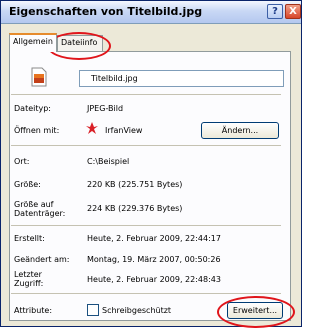  I want to click on accessed-label: Letzter Zugriff:, so click(29, 279).